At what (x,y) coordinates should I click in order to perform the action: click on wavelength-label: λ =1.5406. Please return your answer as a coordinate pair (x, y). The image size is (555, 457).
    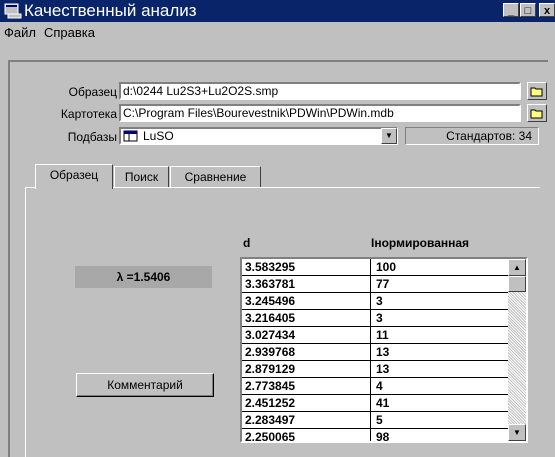
    Looking at the image, I should click on (143, 277).